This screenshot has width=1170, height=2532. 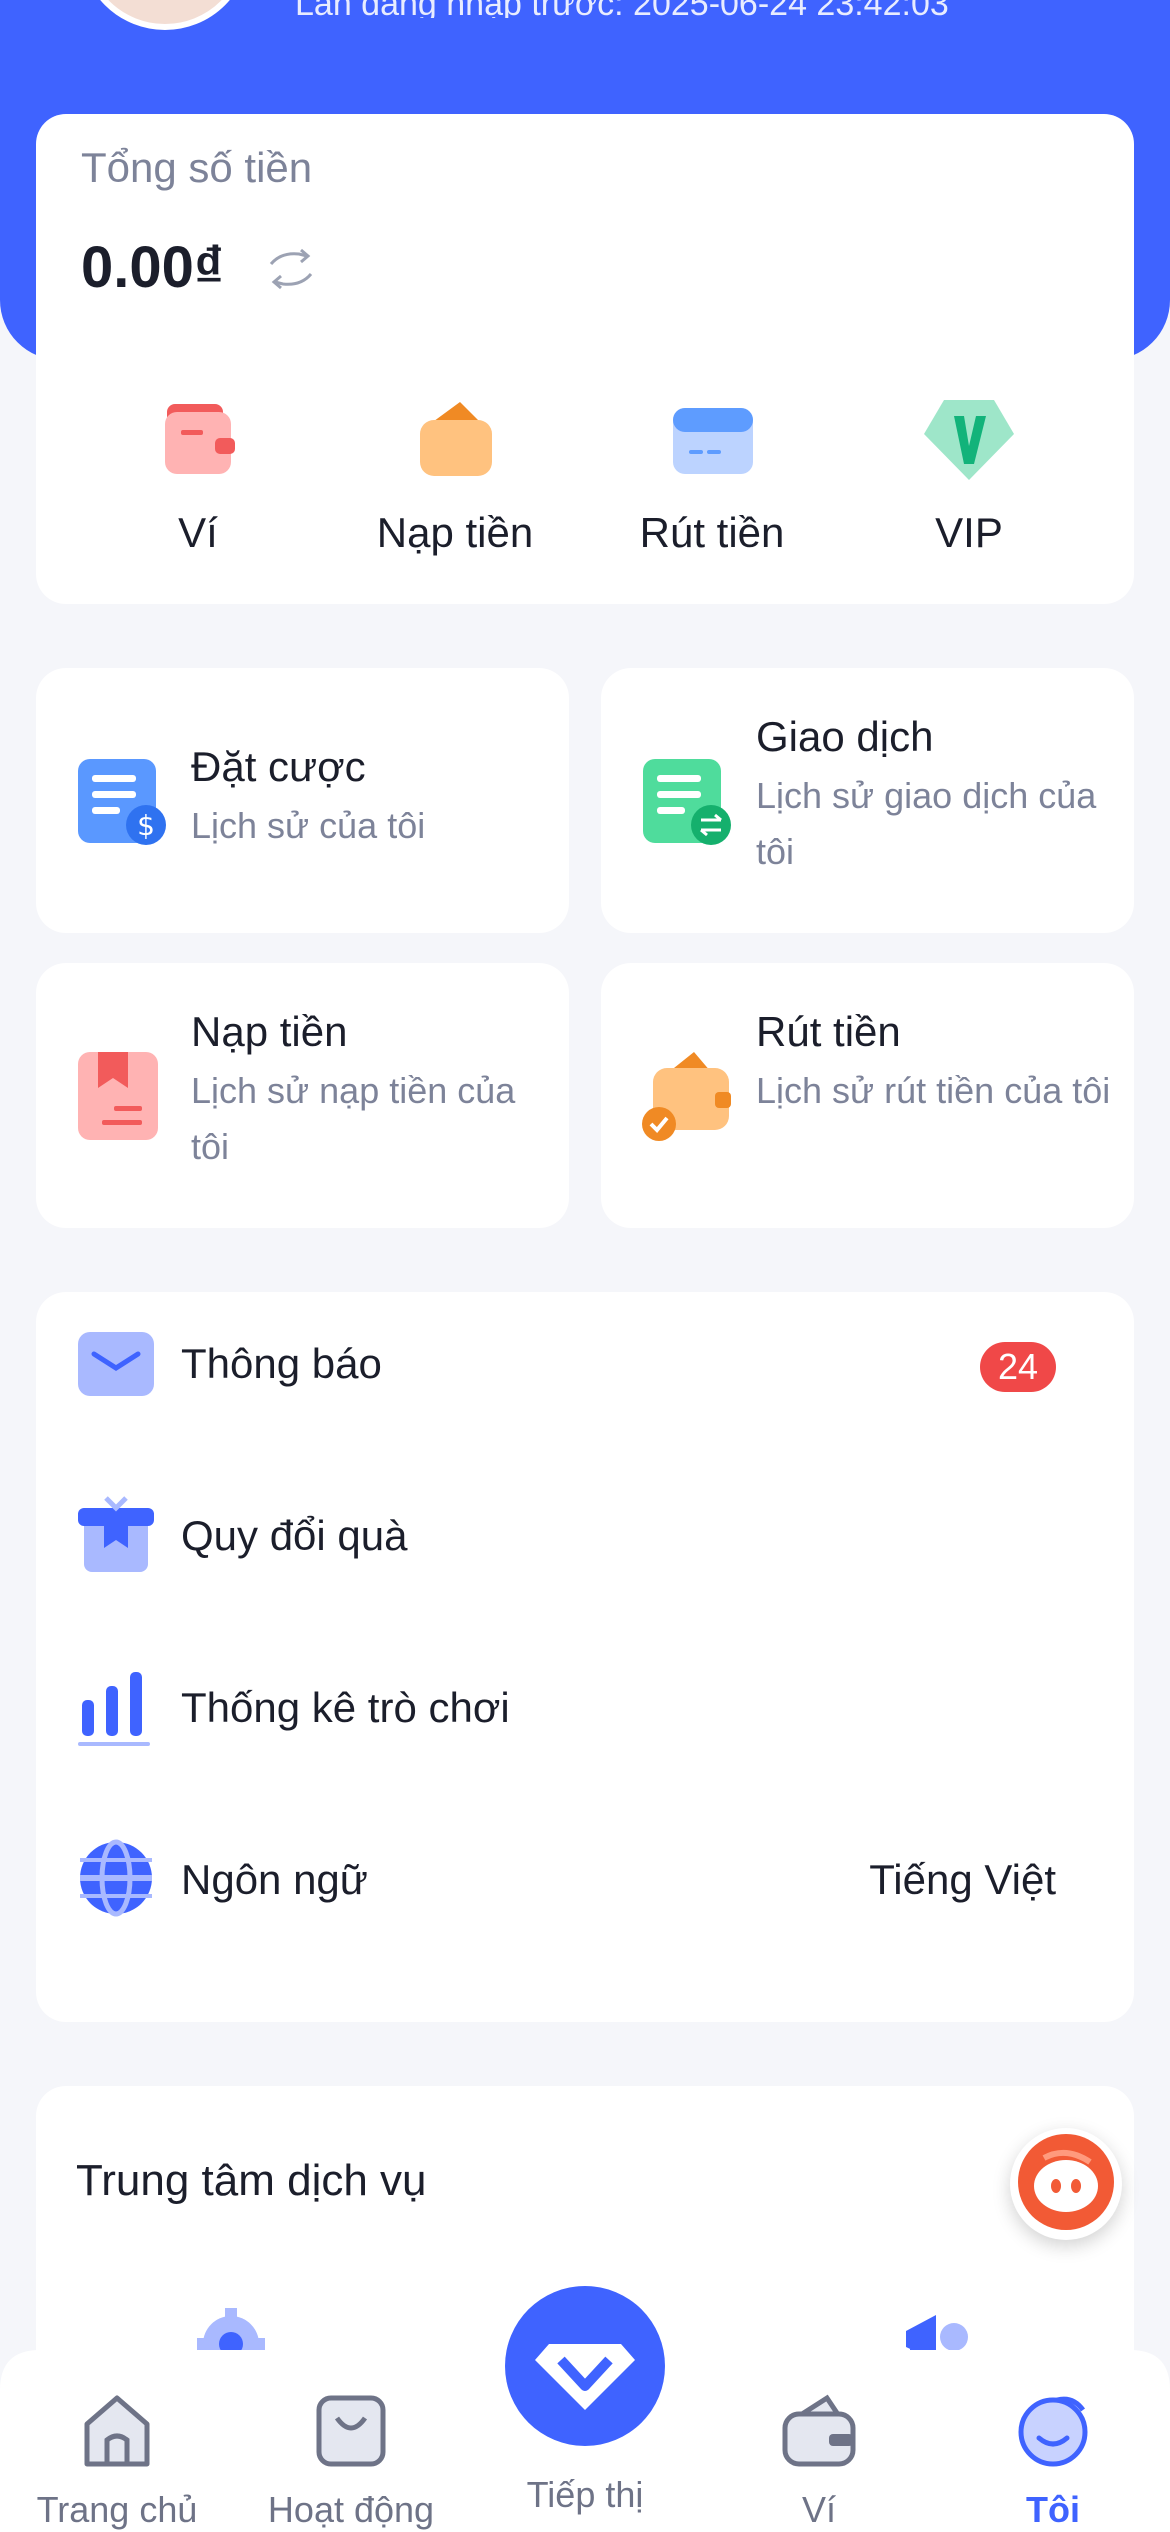 I want to click on globe-icon, so click(x=116, y=1878).